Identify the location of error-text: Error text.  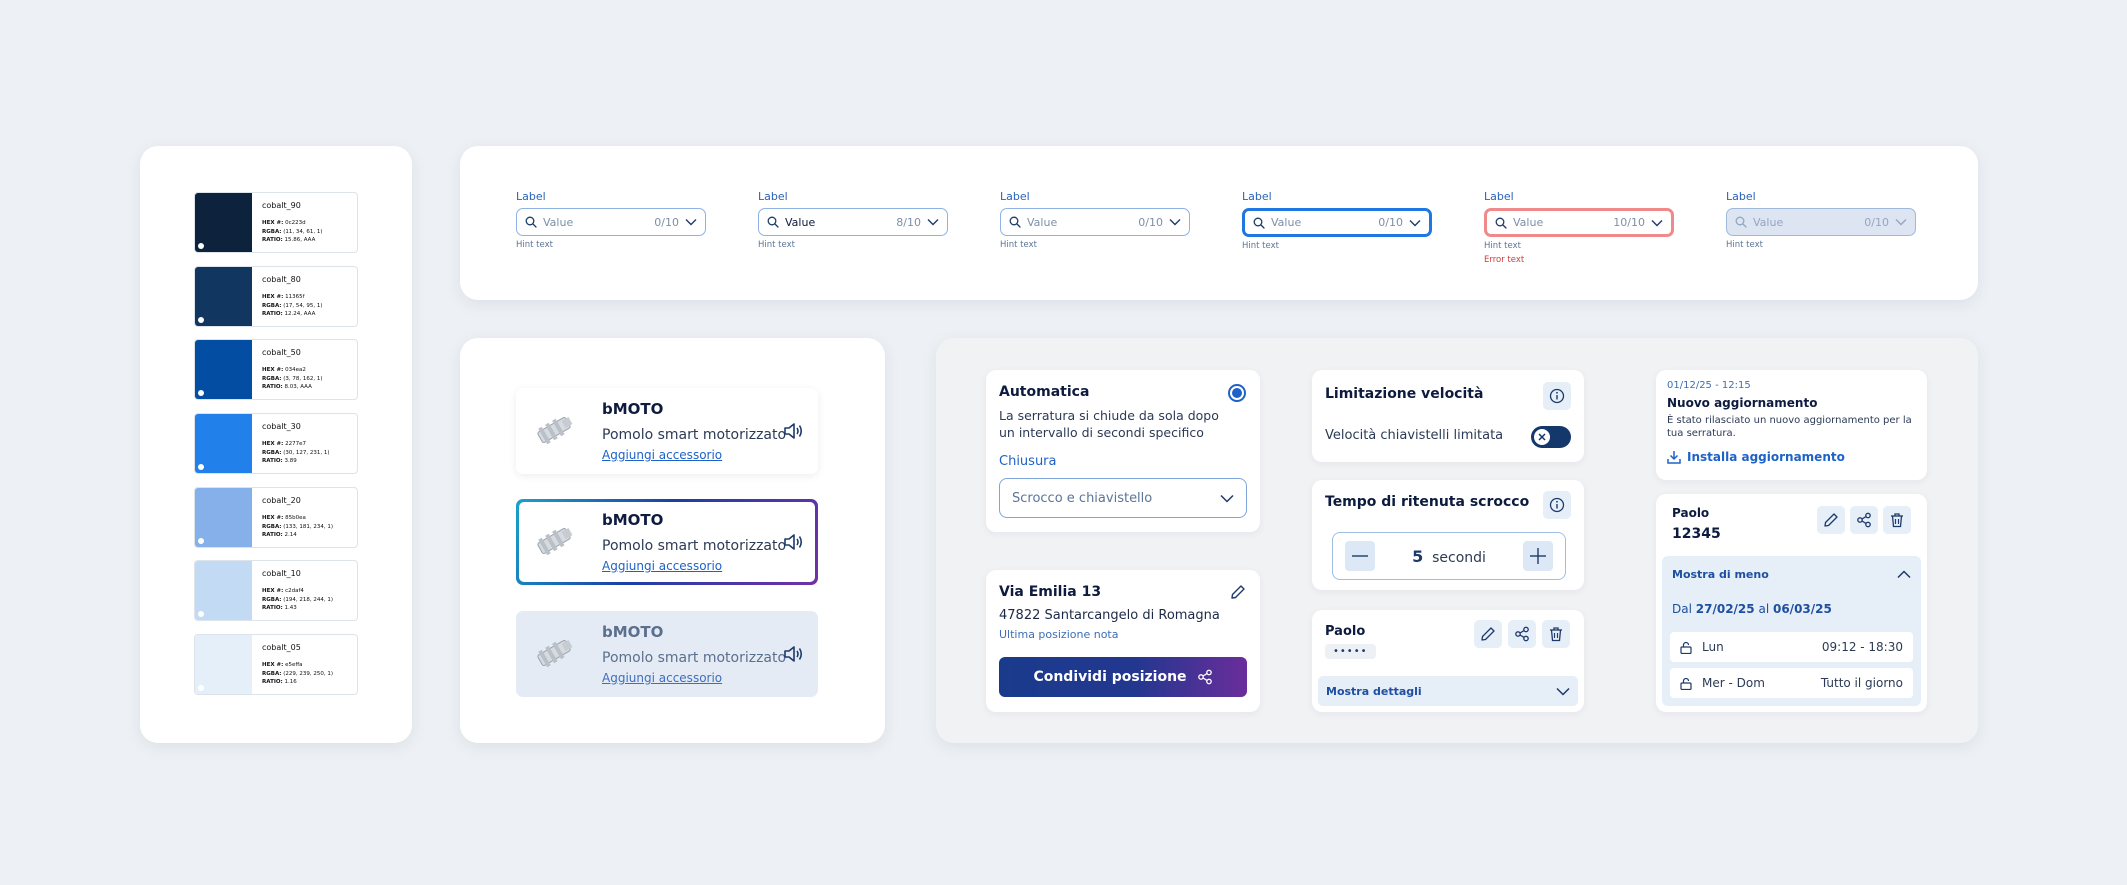
(1504, 260).